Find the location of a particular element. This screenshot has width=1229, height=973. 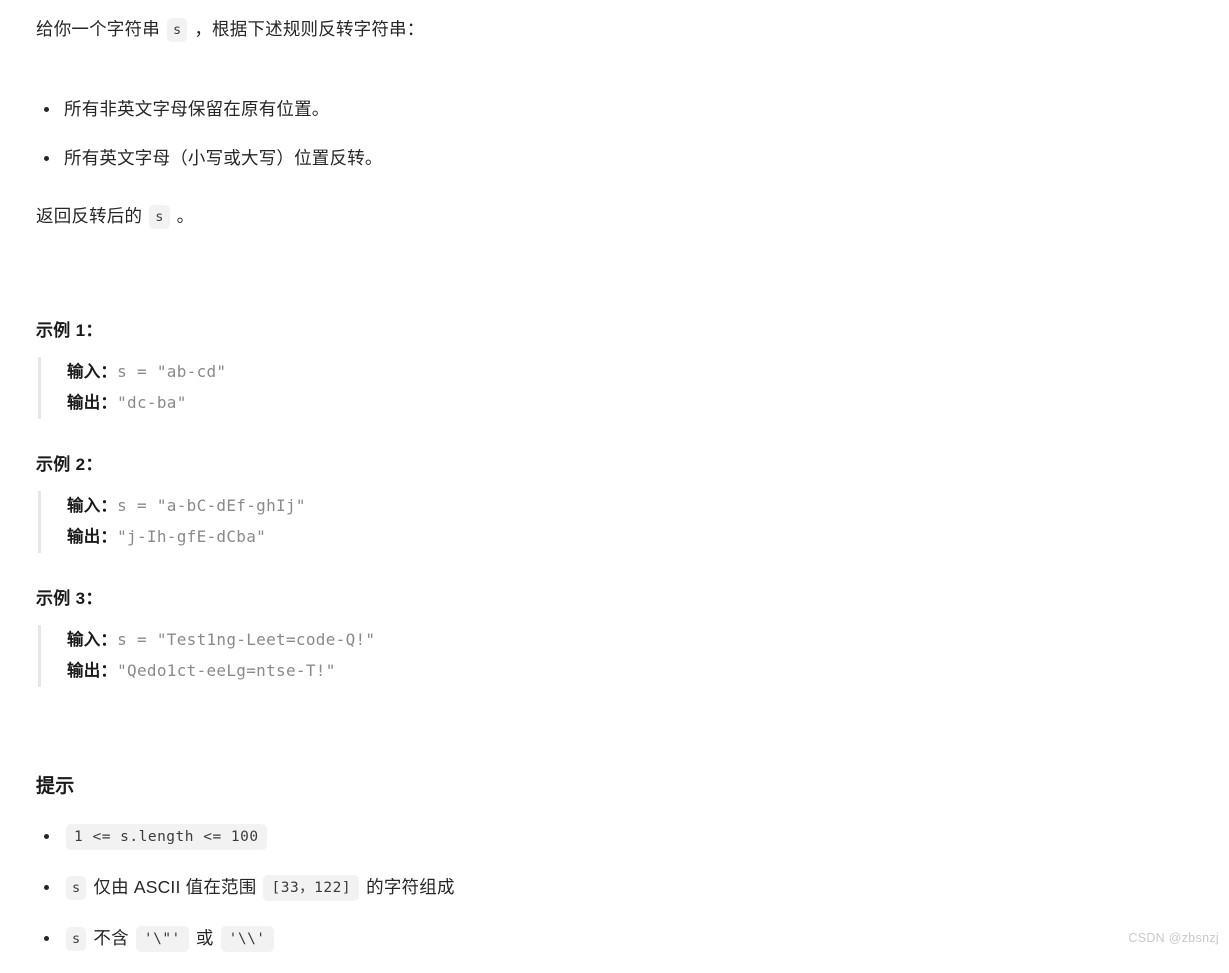

constraint-item-3: s 不含 '\"' 或 '\\' is located at coordinates (616, 938).